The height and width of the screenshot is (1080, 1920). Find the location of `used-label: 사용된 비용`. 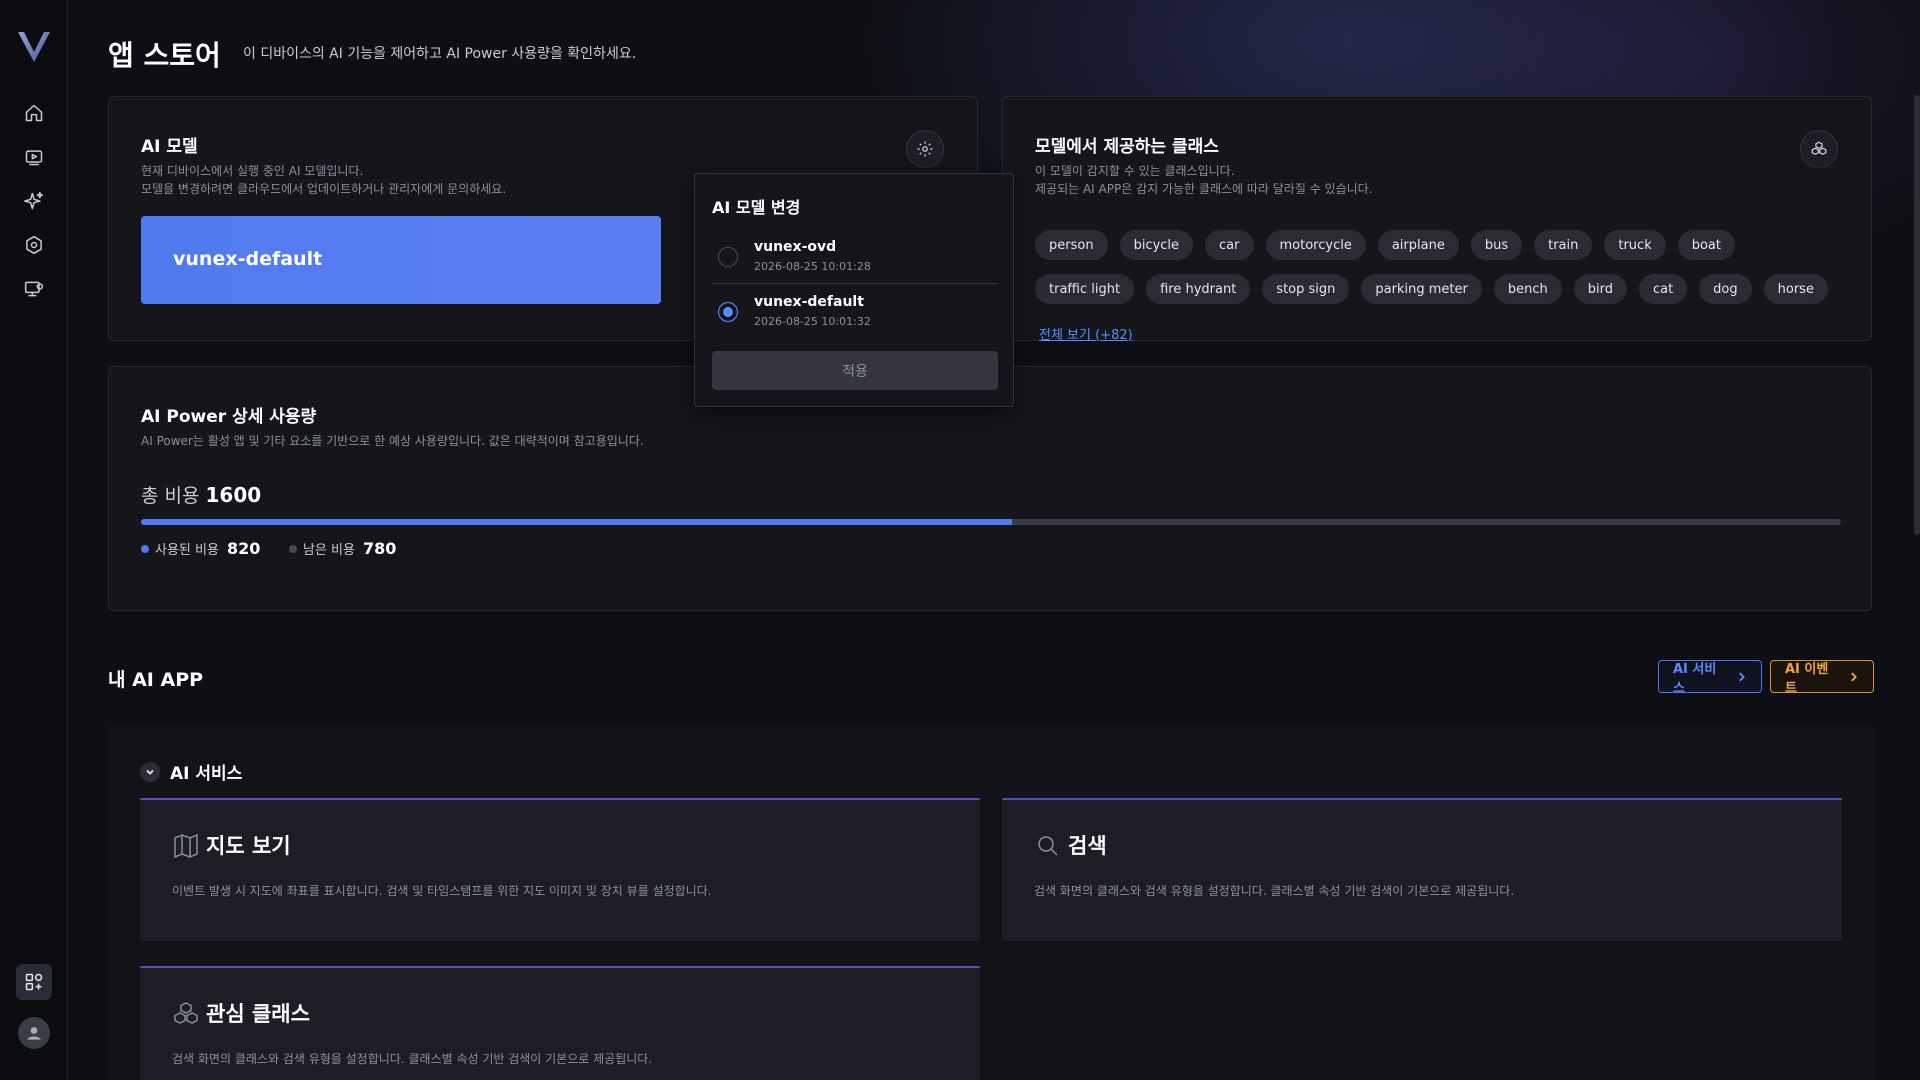

used-label: 사용된 비용 is located at coordinates (187, 550).